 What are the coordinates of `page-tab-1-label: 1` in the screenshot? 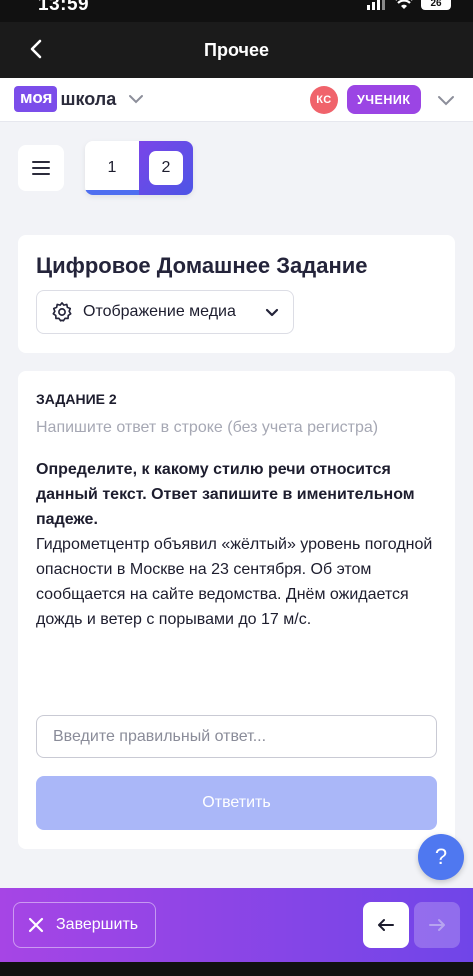 It's located at (112, 167).